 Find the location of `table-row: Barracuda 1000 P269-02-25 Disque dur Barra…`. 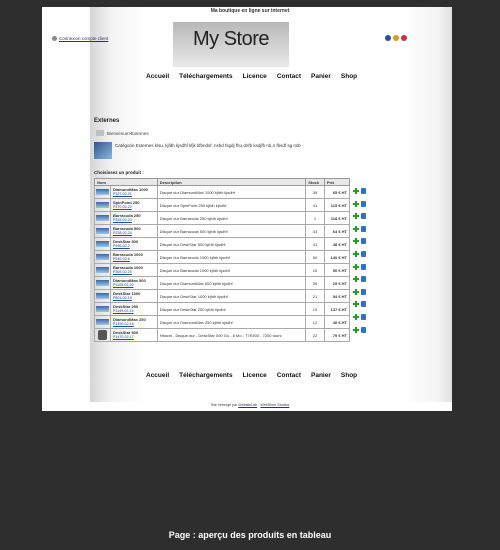

table-row: Barracuda 1000 P269-02-25 Disque dur Barra… is located at coordinates (222, 270).